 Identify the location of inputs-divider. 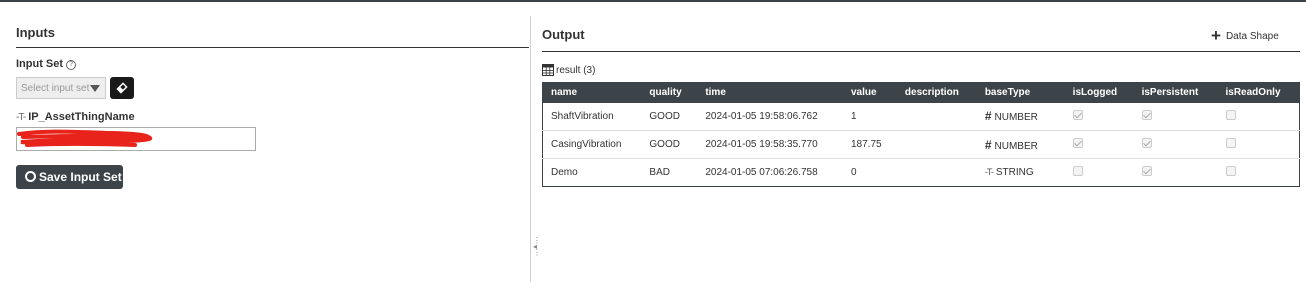
(272, 47).